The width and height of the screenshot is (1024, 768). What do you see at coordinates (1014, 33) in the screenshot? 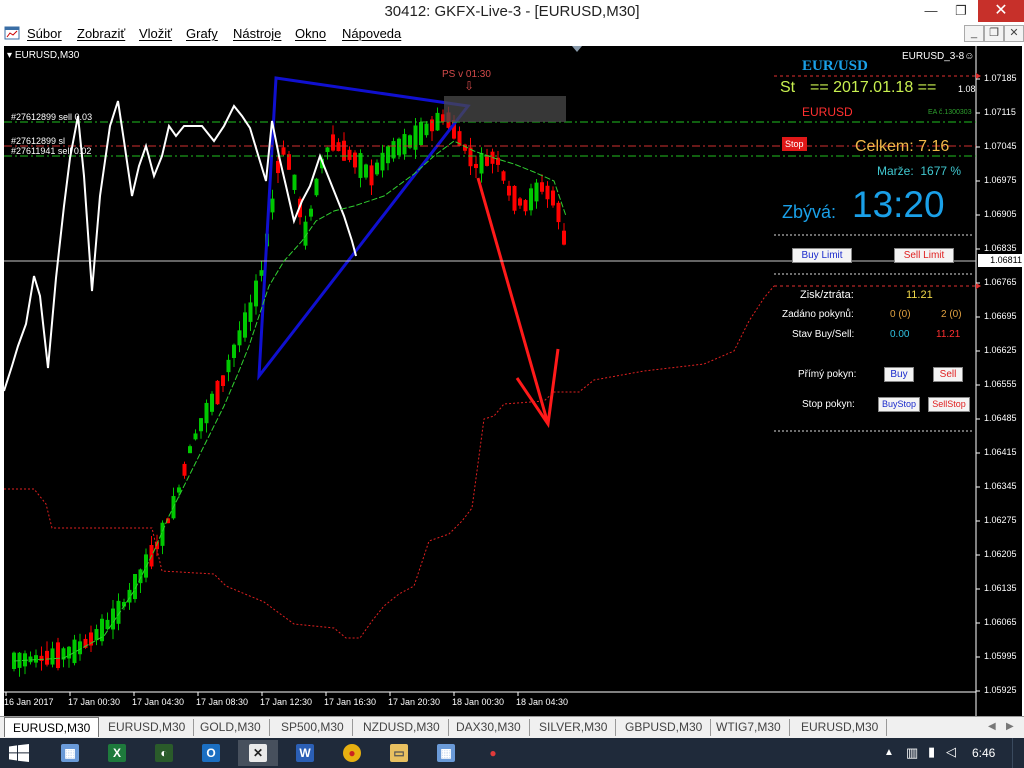
I see `mdi-close-button: ✕` at bounding box center [1014, 33].